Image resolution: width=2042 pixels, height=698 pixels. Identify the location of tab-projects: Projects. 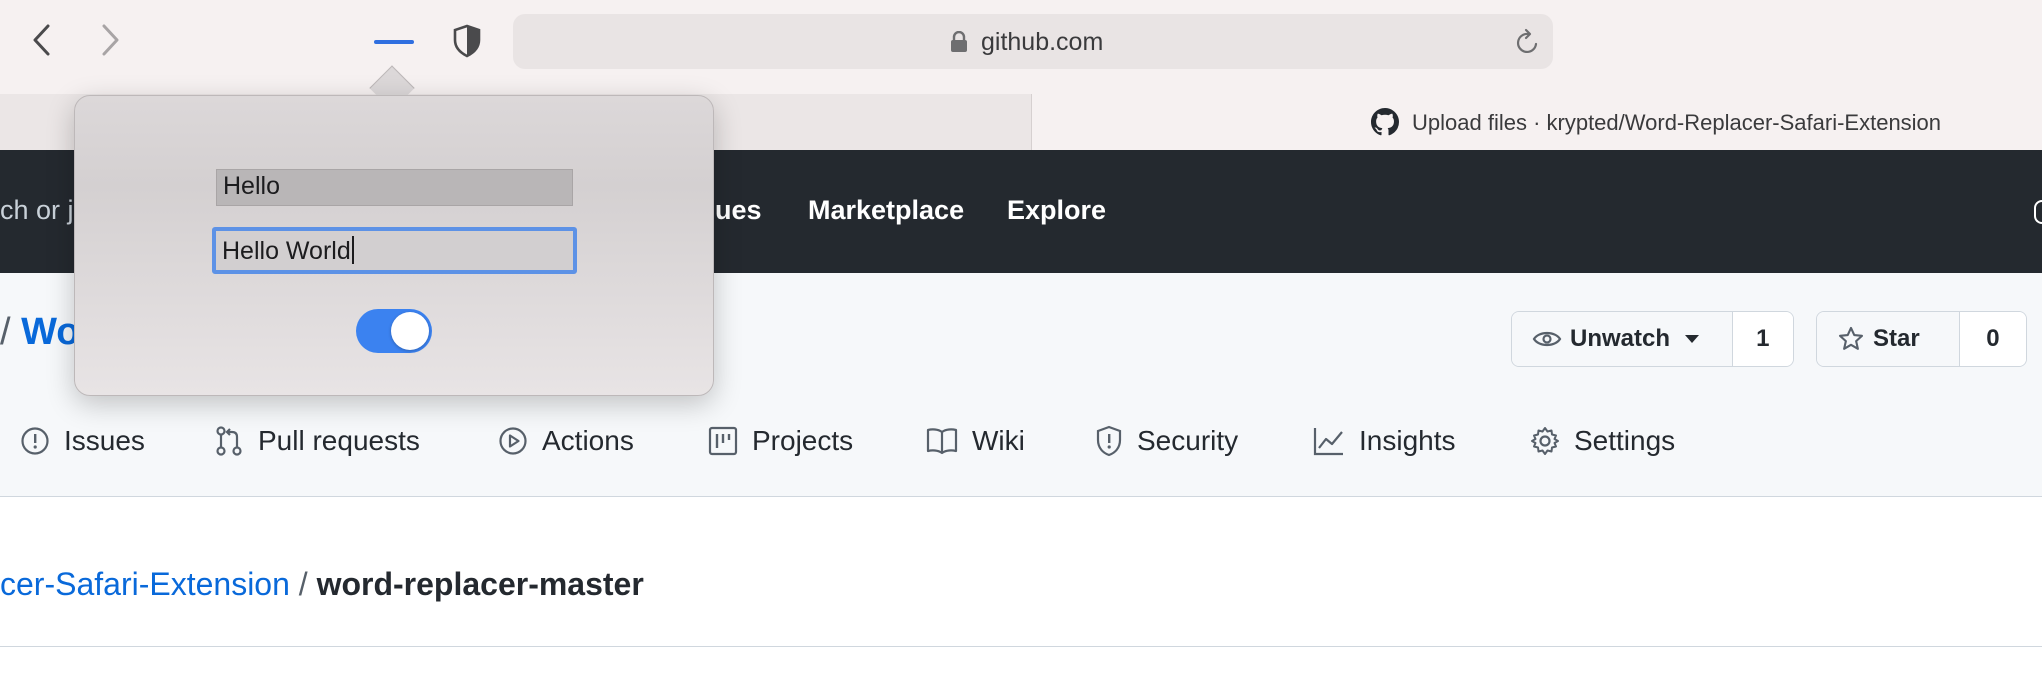
(780, 441).